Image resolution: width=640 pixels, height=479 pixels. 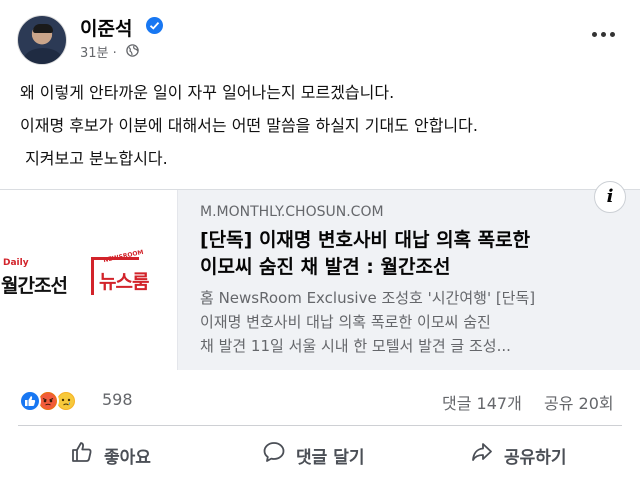 What do you see at coordinates (117, 399) in the screenshot?
I see `reaction-count: 598` at bounding box center [117, 399].